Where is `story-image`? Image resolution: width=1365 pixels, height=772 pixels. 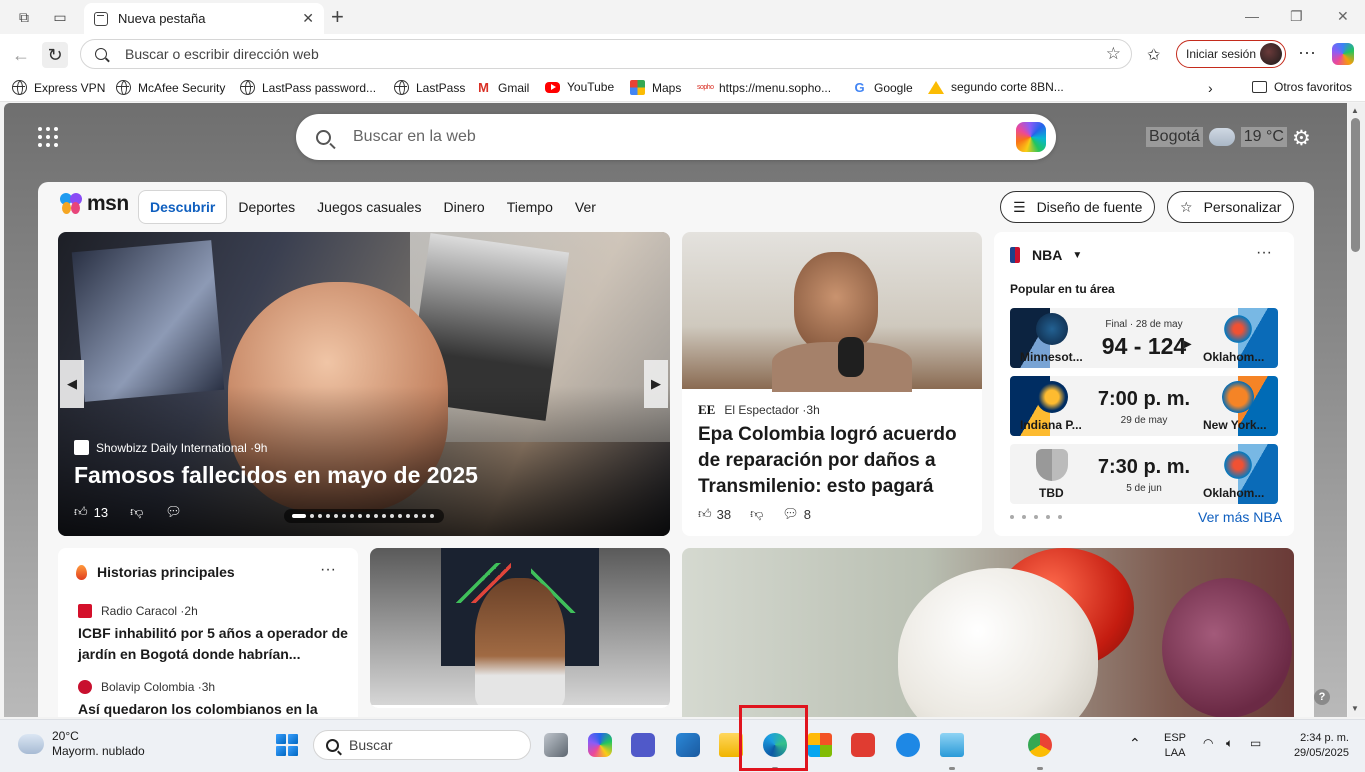 story-image is located at coordinates (832, 312).